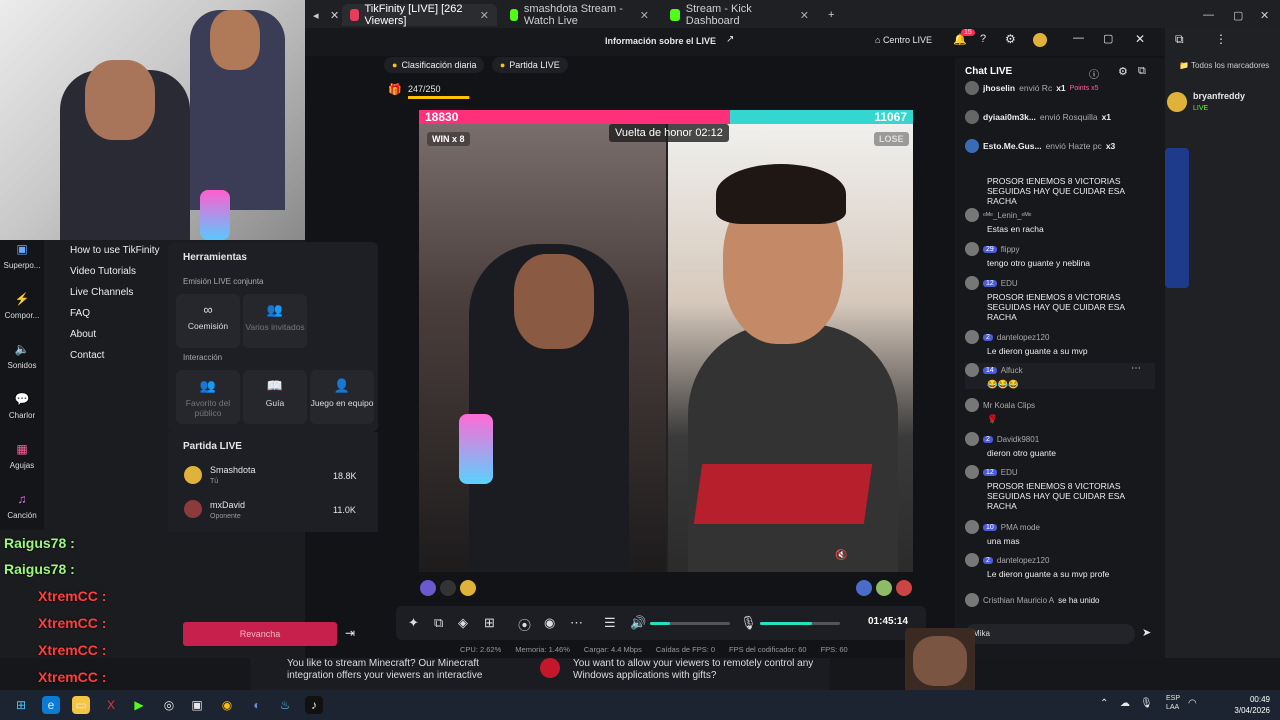 Image resolution: width=1280 pixels, height=720 pixels. What do you see at coordinates (748, 623) in the screenshot?
I see `microphone-icon: 🎙` at bounding box center [748, 623].